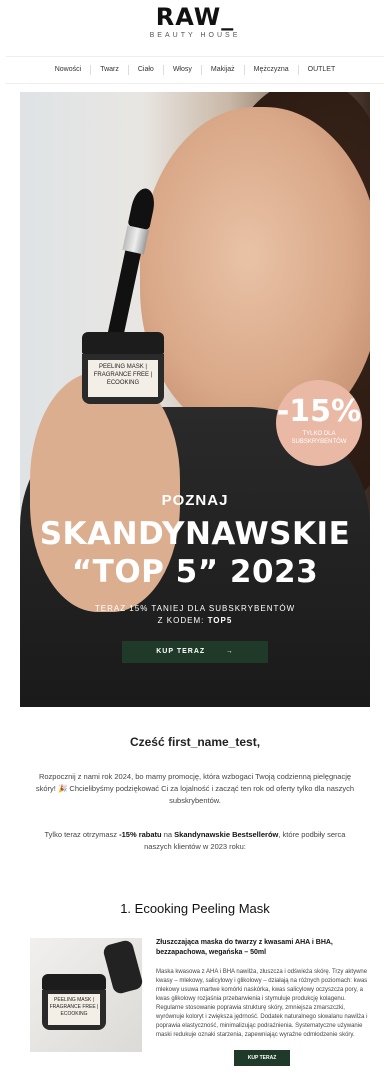  I want to click on hero-promo-line1: TERAZ 15% TANIEJ DLA SUBSKRYBENTÓW, so click(195, 608).